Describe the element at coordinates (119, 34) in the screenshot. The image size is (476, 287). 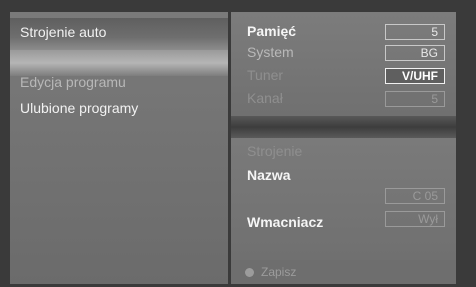
I see `menu-item-strojenie-auto: Strojenie auto` at that location.